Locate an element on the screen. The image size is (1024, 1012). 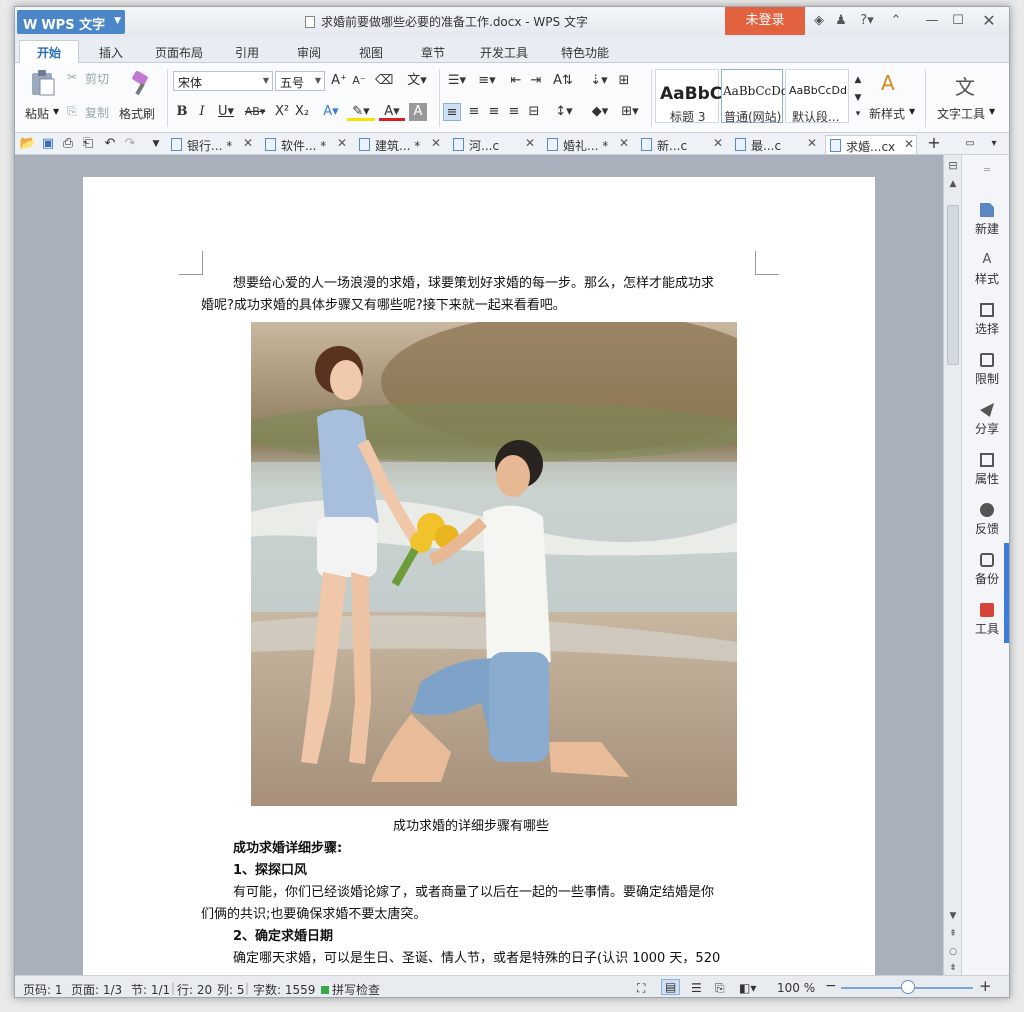
doc-tab: 新...c ✕ is located at coordinates (681, 144).